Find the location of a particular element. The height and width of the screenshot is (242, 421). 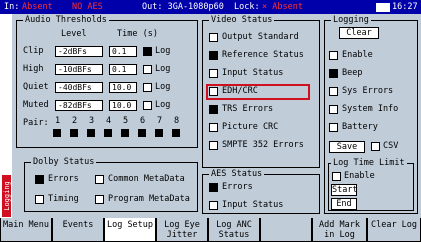

dolby-errors-checkbox is located at coordinates (39, 179).